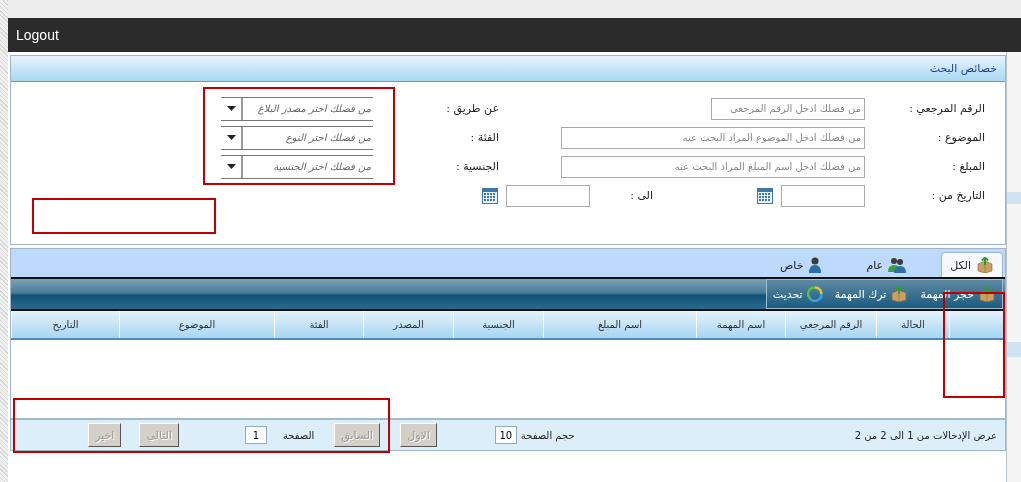 The height and width of the screenshot is (482, 1021). Describe the element at coordinates (977, 324) in the screenshot. I see `column-header` at that location.